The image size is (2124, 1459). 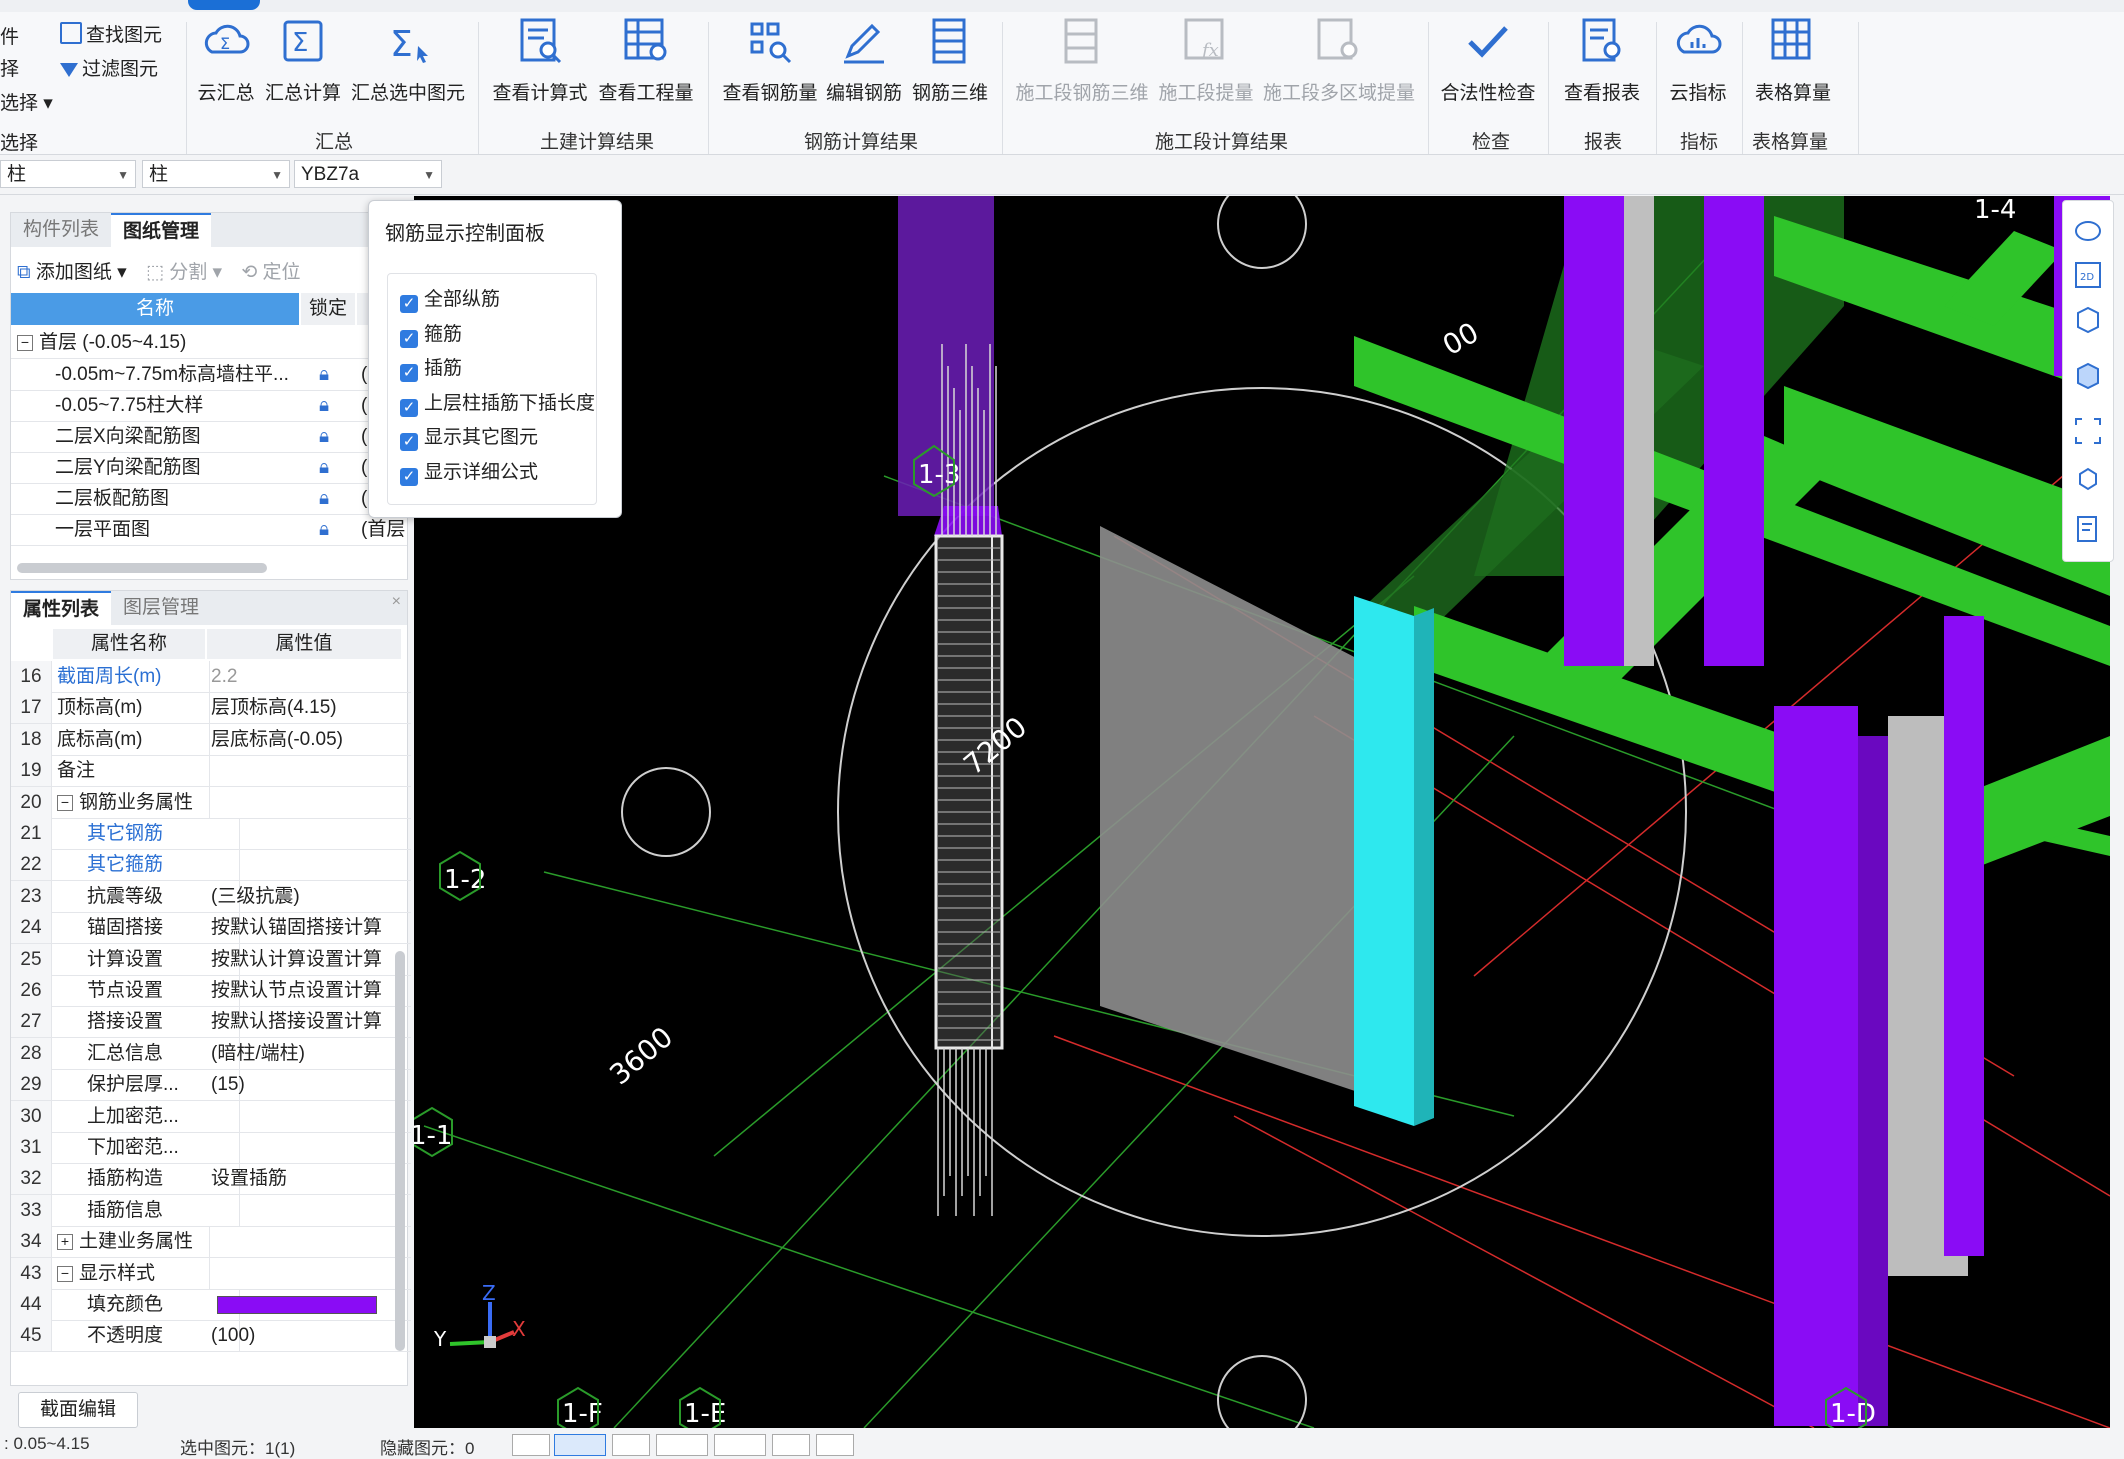 What do you see at coordinates (209, 530) in the screenshot?
I see `drawing-row: 一层平面图 🔒︎ (首层` at bounding box center [209, 530].